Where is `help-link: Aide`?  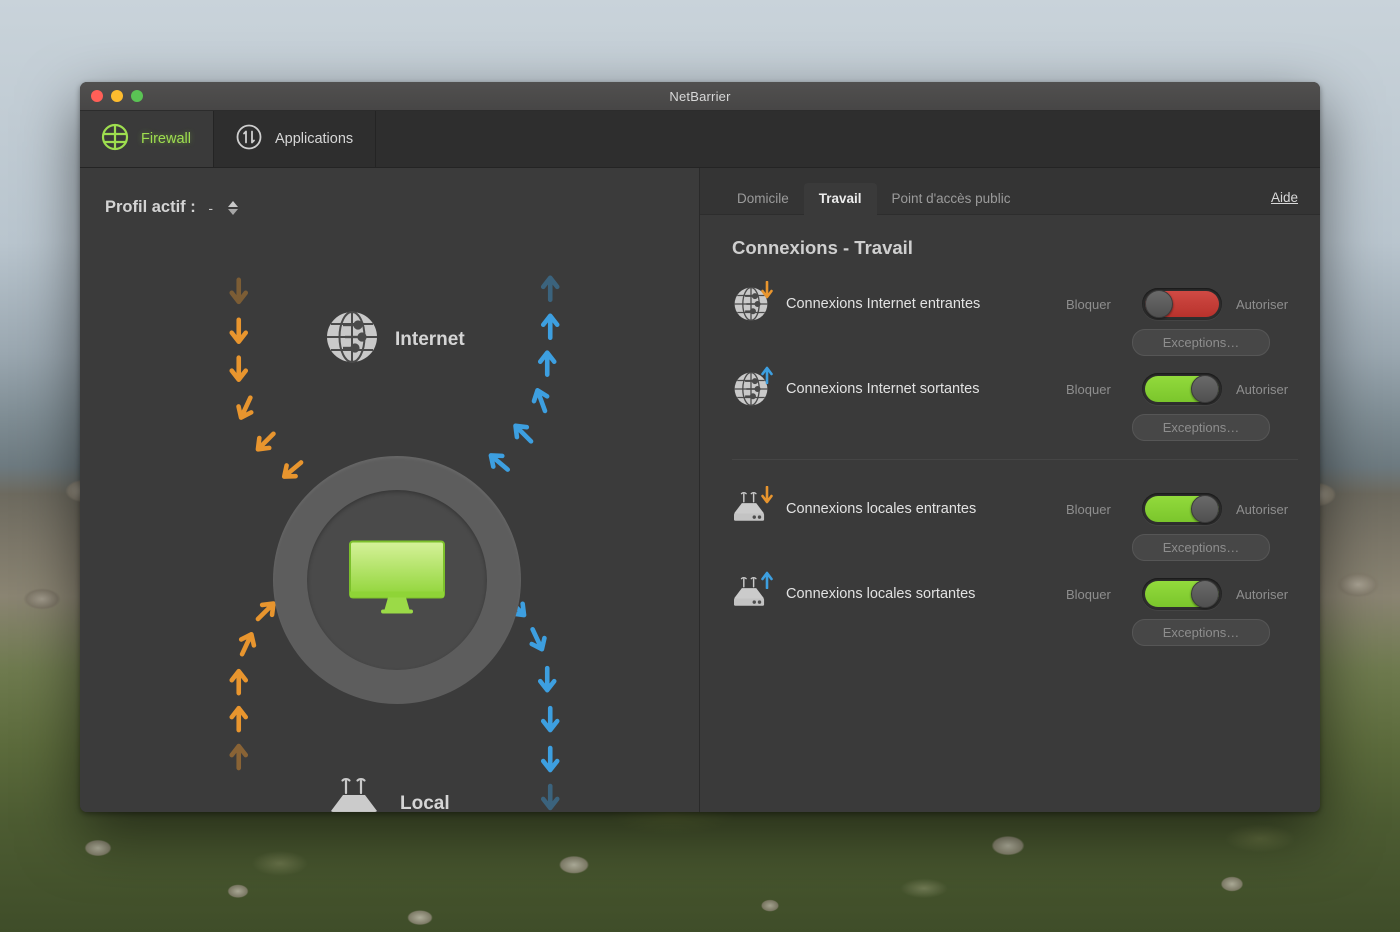 help-link: Aide is located at coordinates (1284, 202).